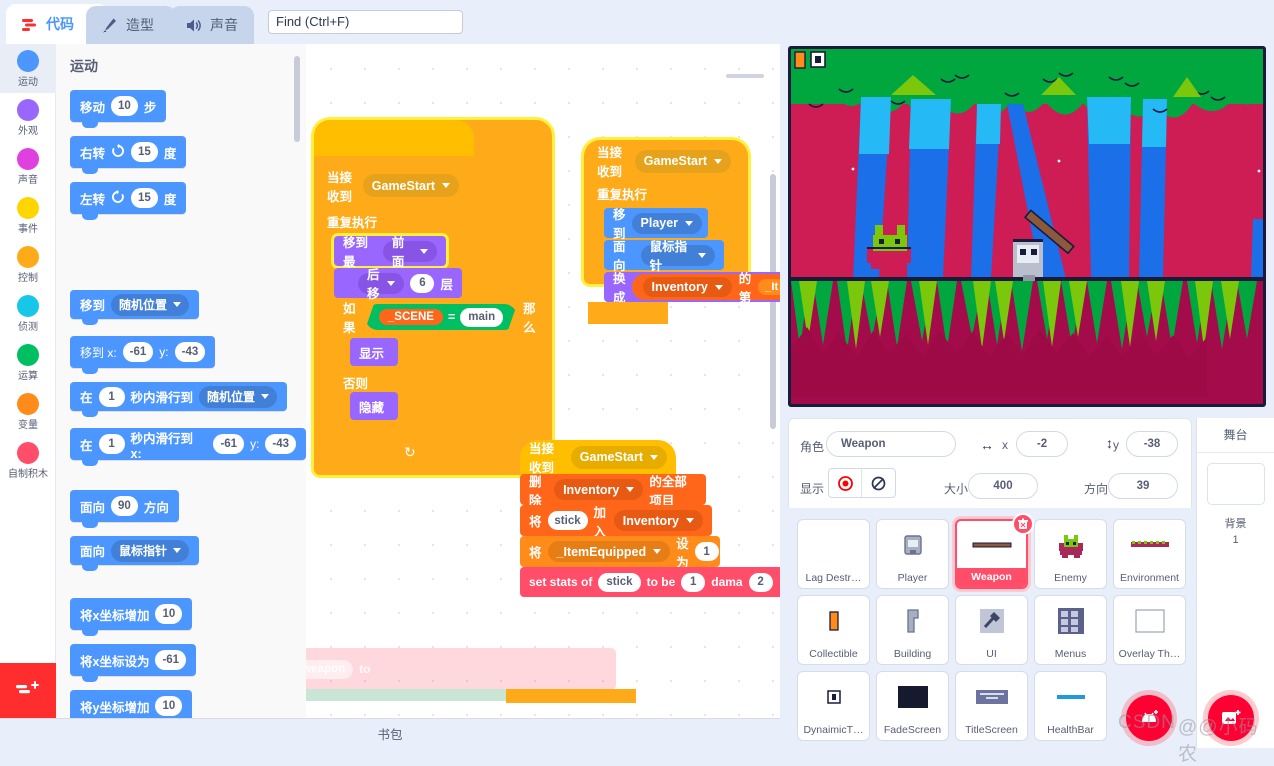 Image resolution: width=1274 pixels, height=766 pixels. I want to click on palette-block-point-towards: 面向 鼠标指针, so click(135, 553).